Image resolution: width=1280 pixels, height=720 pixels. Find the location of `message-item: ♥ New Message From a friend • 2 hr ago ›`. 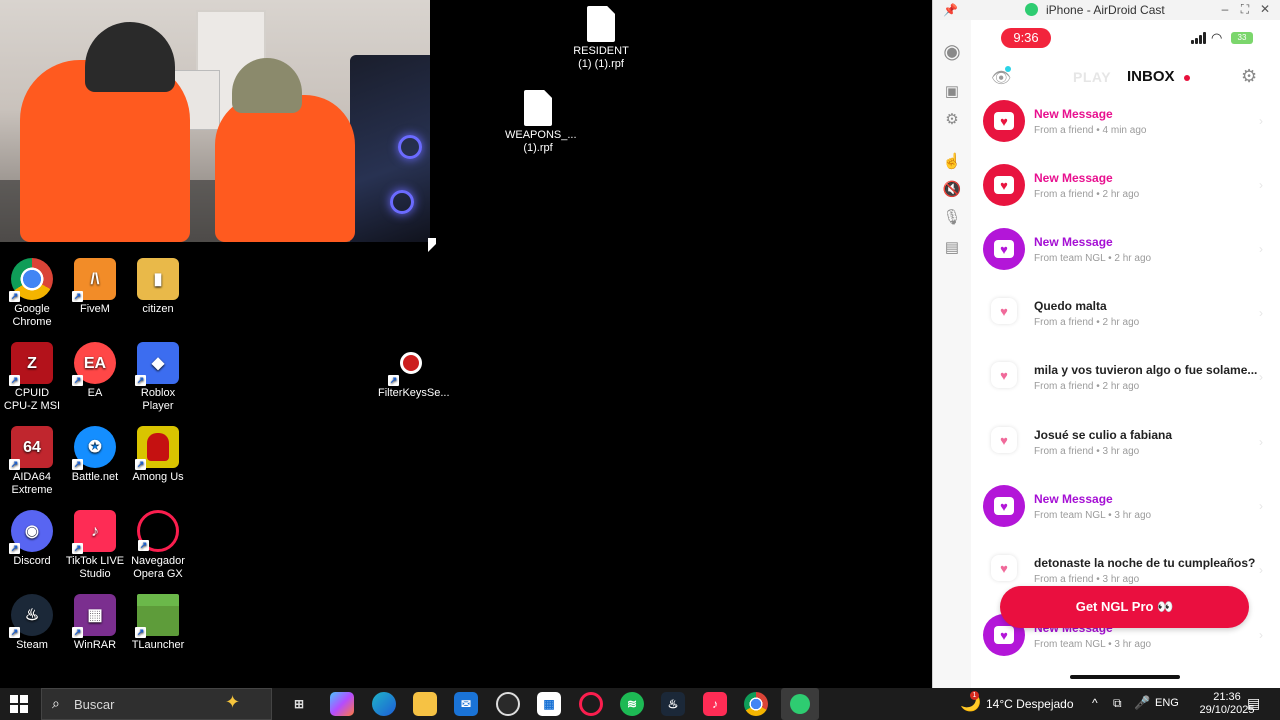

message-item: ♥ New Message From a friend • 2 hr ago › is located at coordinates (1125, 196).